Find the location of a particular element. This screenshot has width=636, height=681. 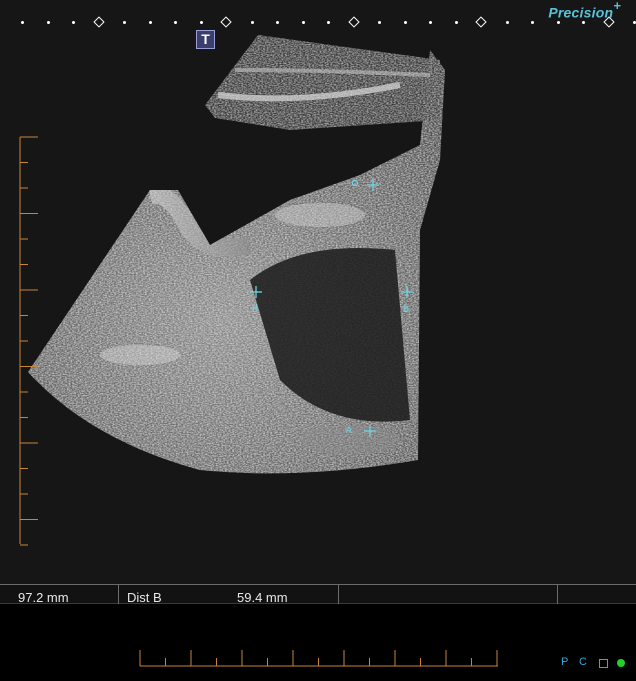

text-annotation-icon: T is located at coordinates (205, 39).